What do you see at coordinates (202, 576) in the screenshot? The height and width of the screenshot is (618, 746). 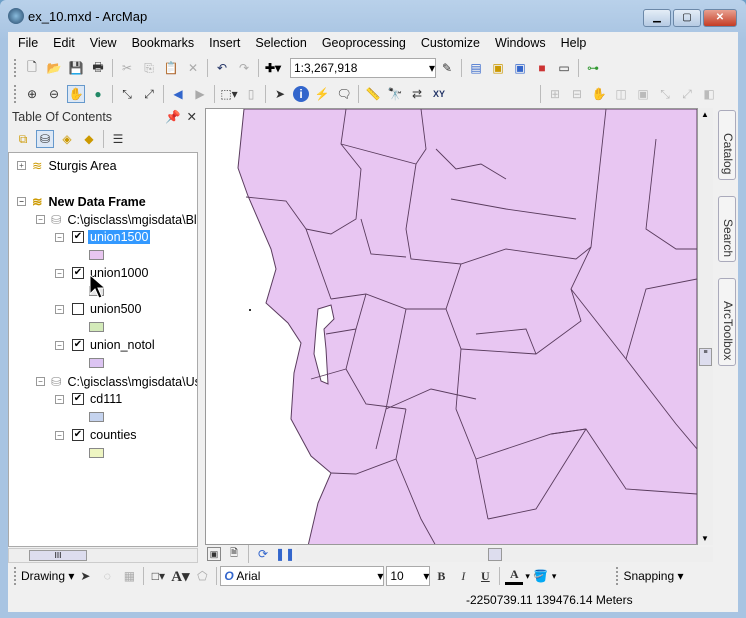 I see `edit-vertices-icon: ⬠` at bounding box center [202, 576].